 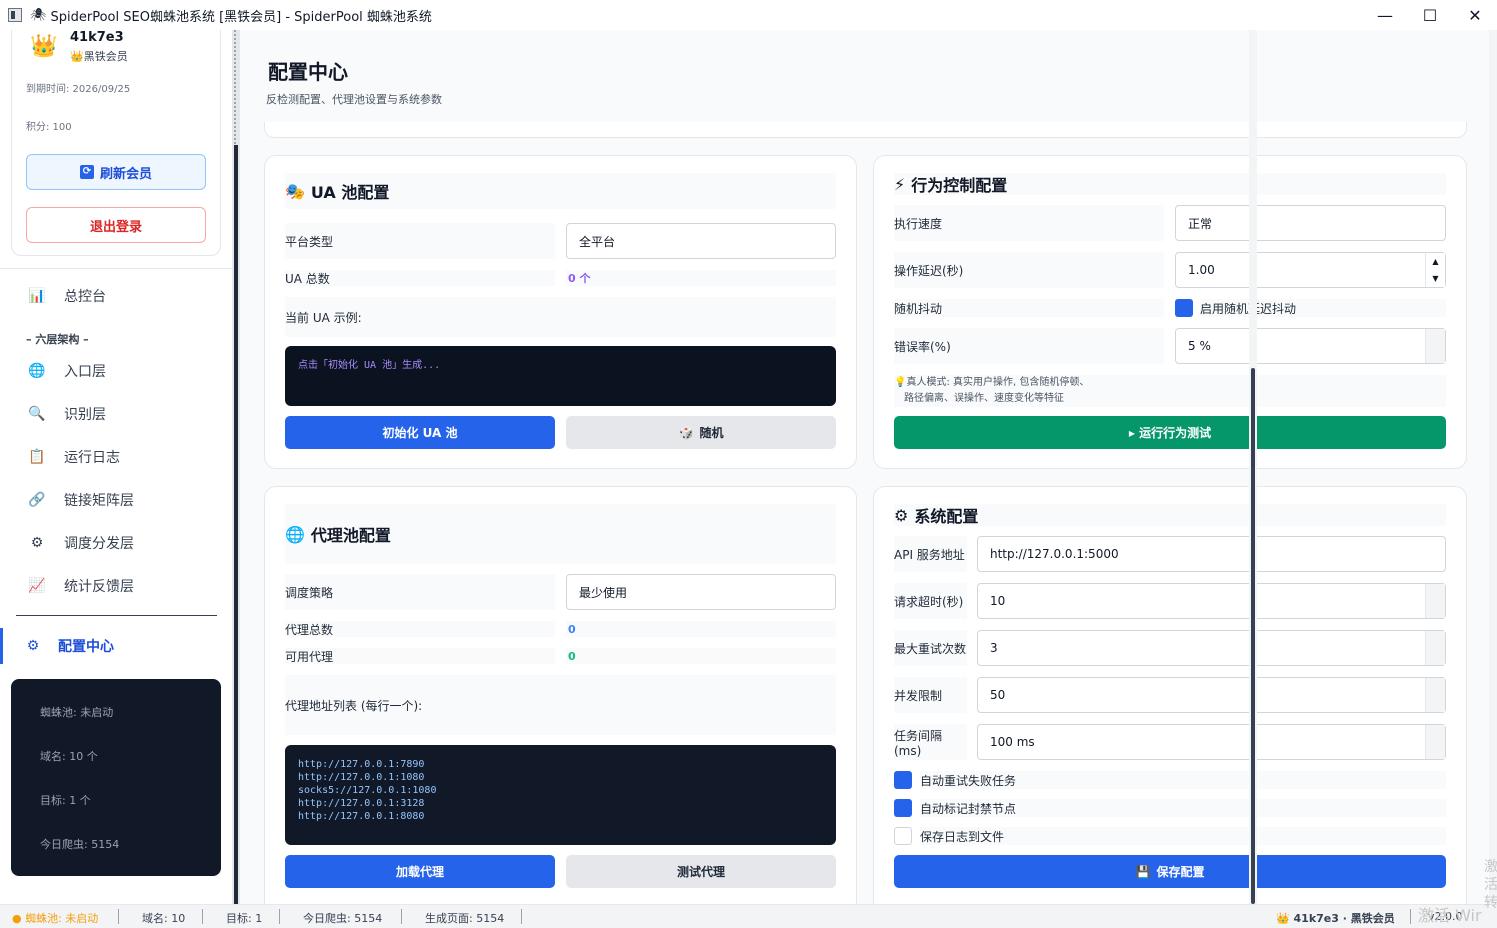 I want to click on refresh-member-button: ⟳ 刷新会员, so click(x=116, y=172).